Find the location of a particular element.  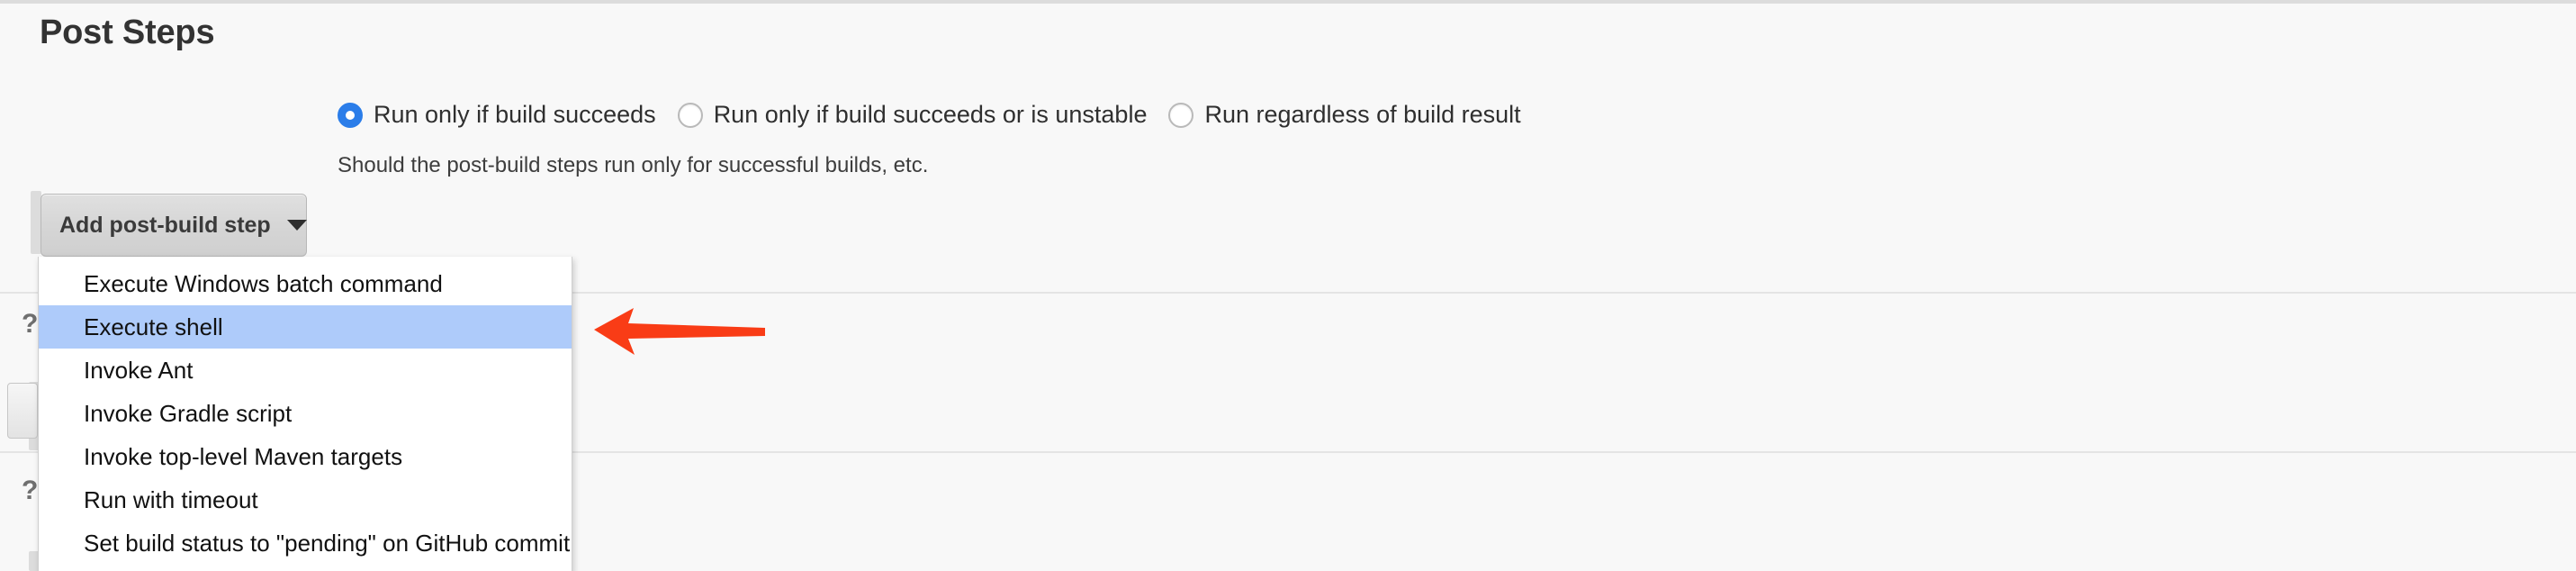

page-title: Post Steps is located at coordinates (127, 32).